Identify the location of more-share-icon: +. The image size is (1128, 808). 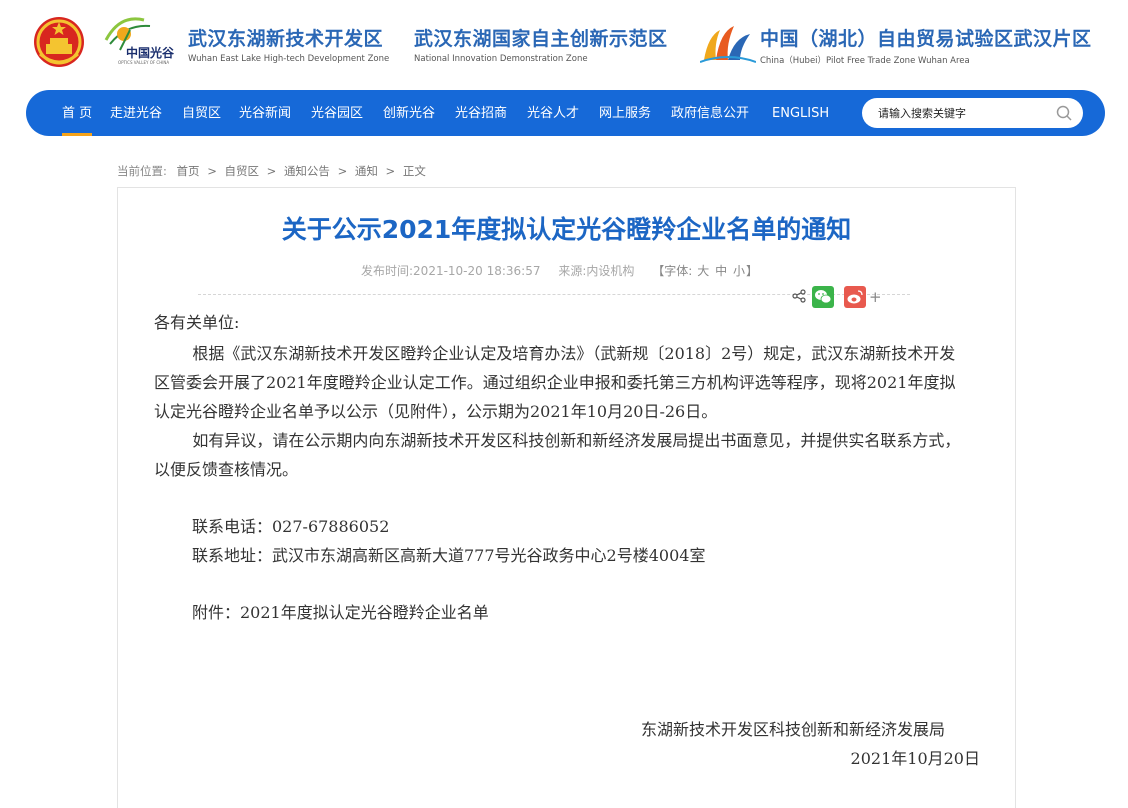
(875, 297).